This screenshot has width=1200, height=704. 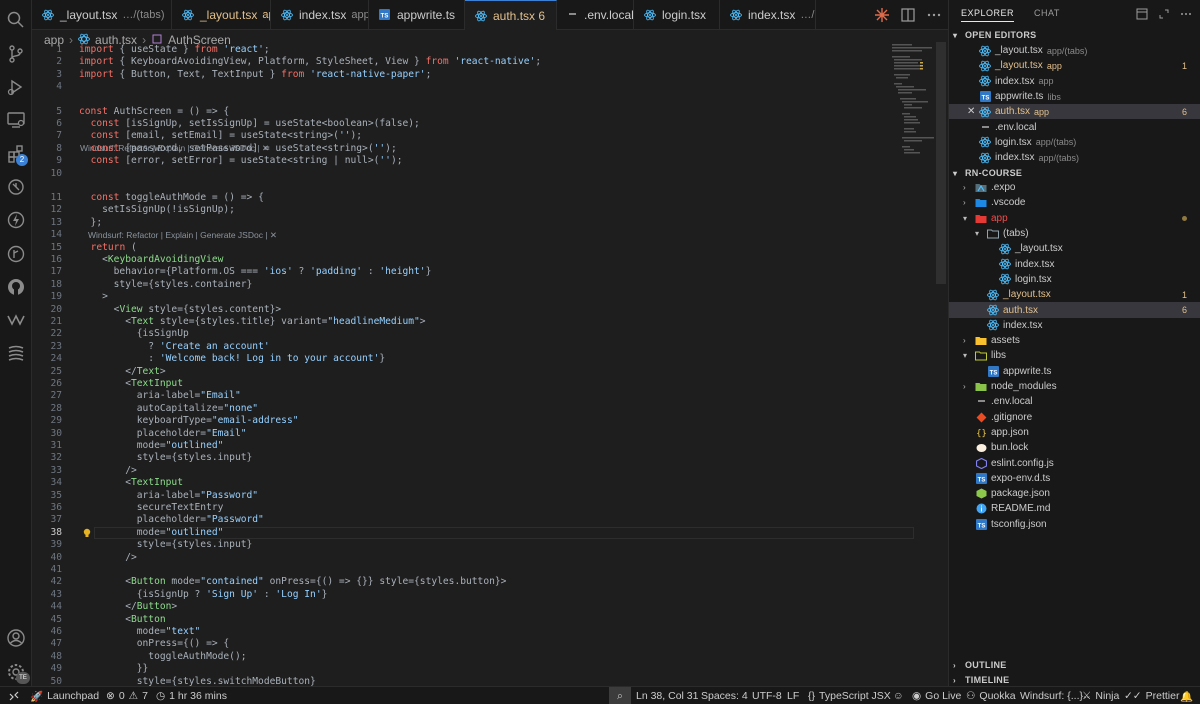 What do you see at coordinates (1074, 81) in the screenshot?
I see `open-editor-item: index.tsx app` at bounding box center [1074, 81].